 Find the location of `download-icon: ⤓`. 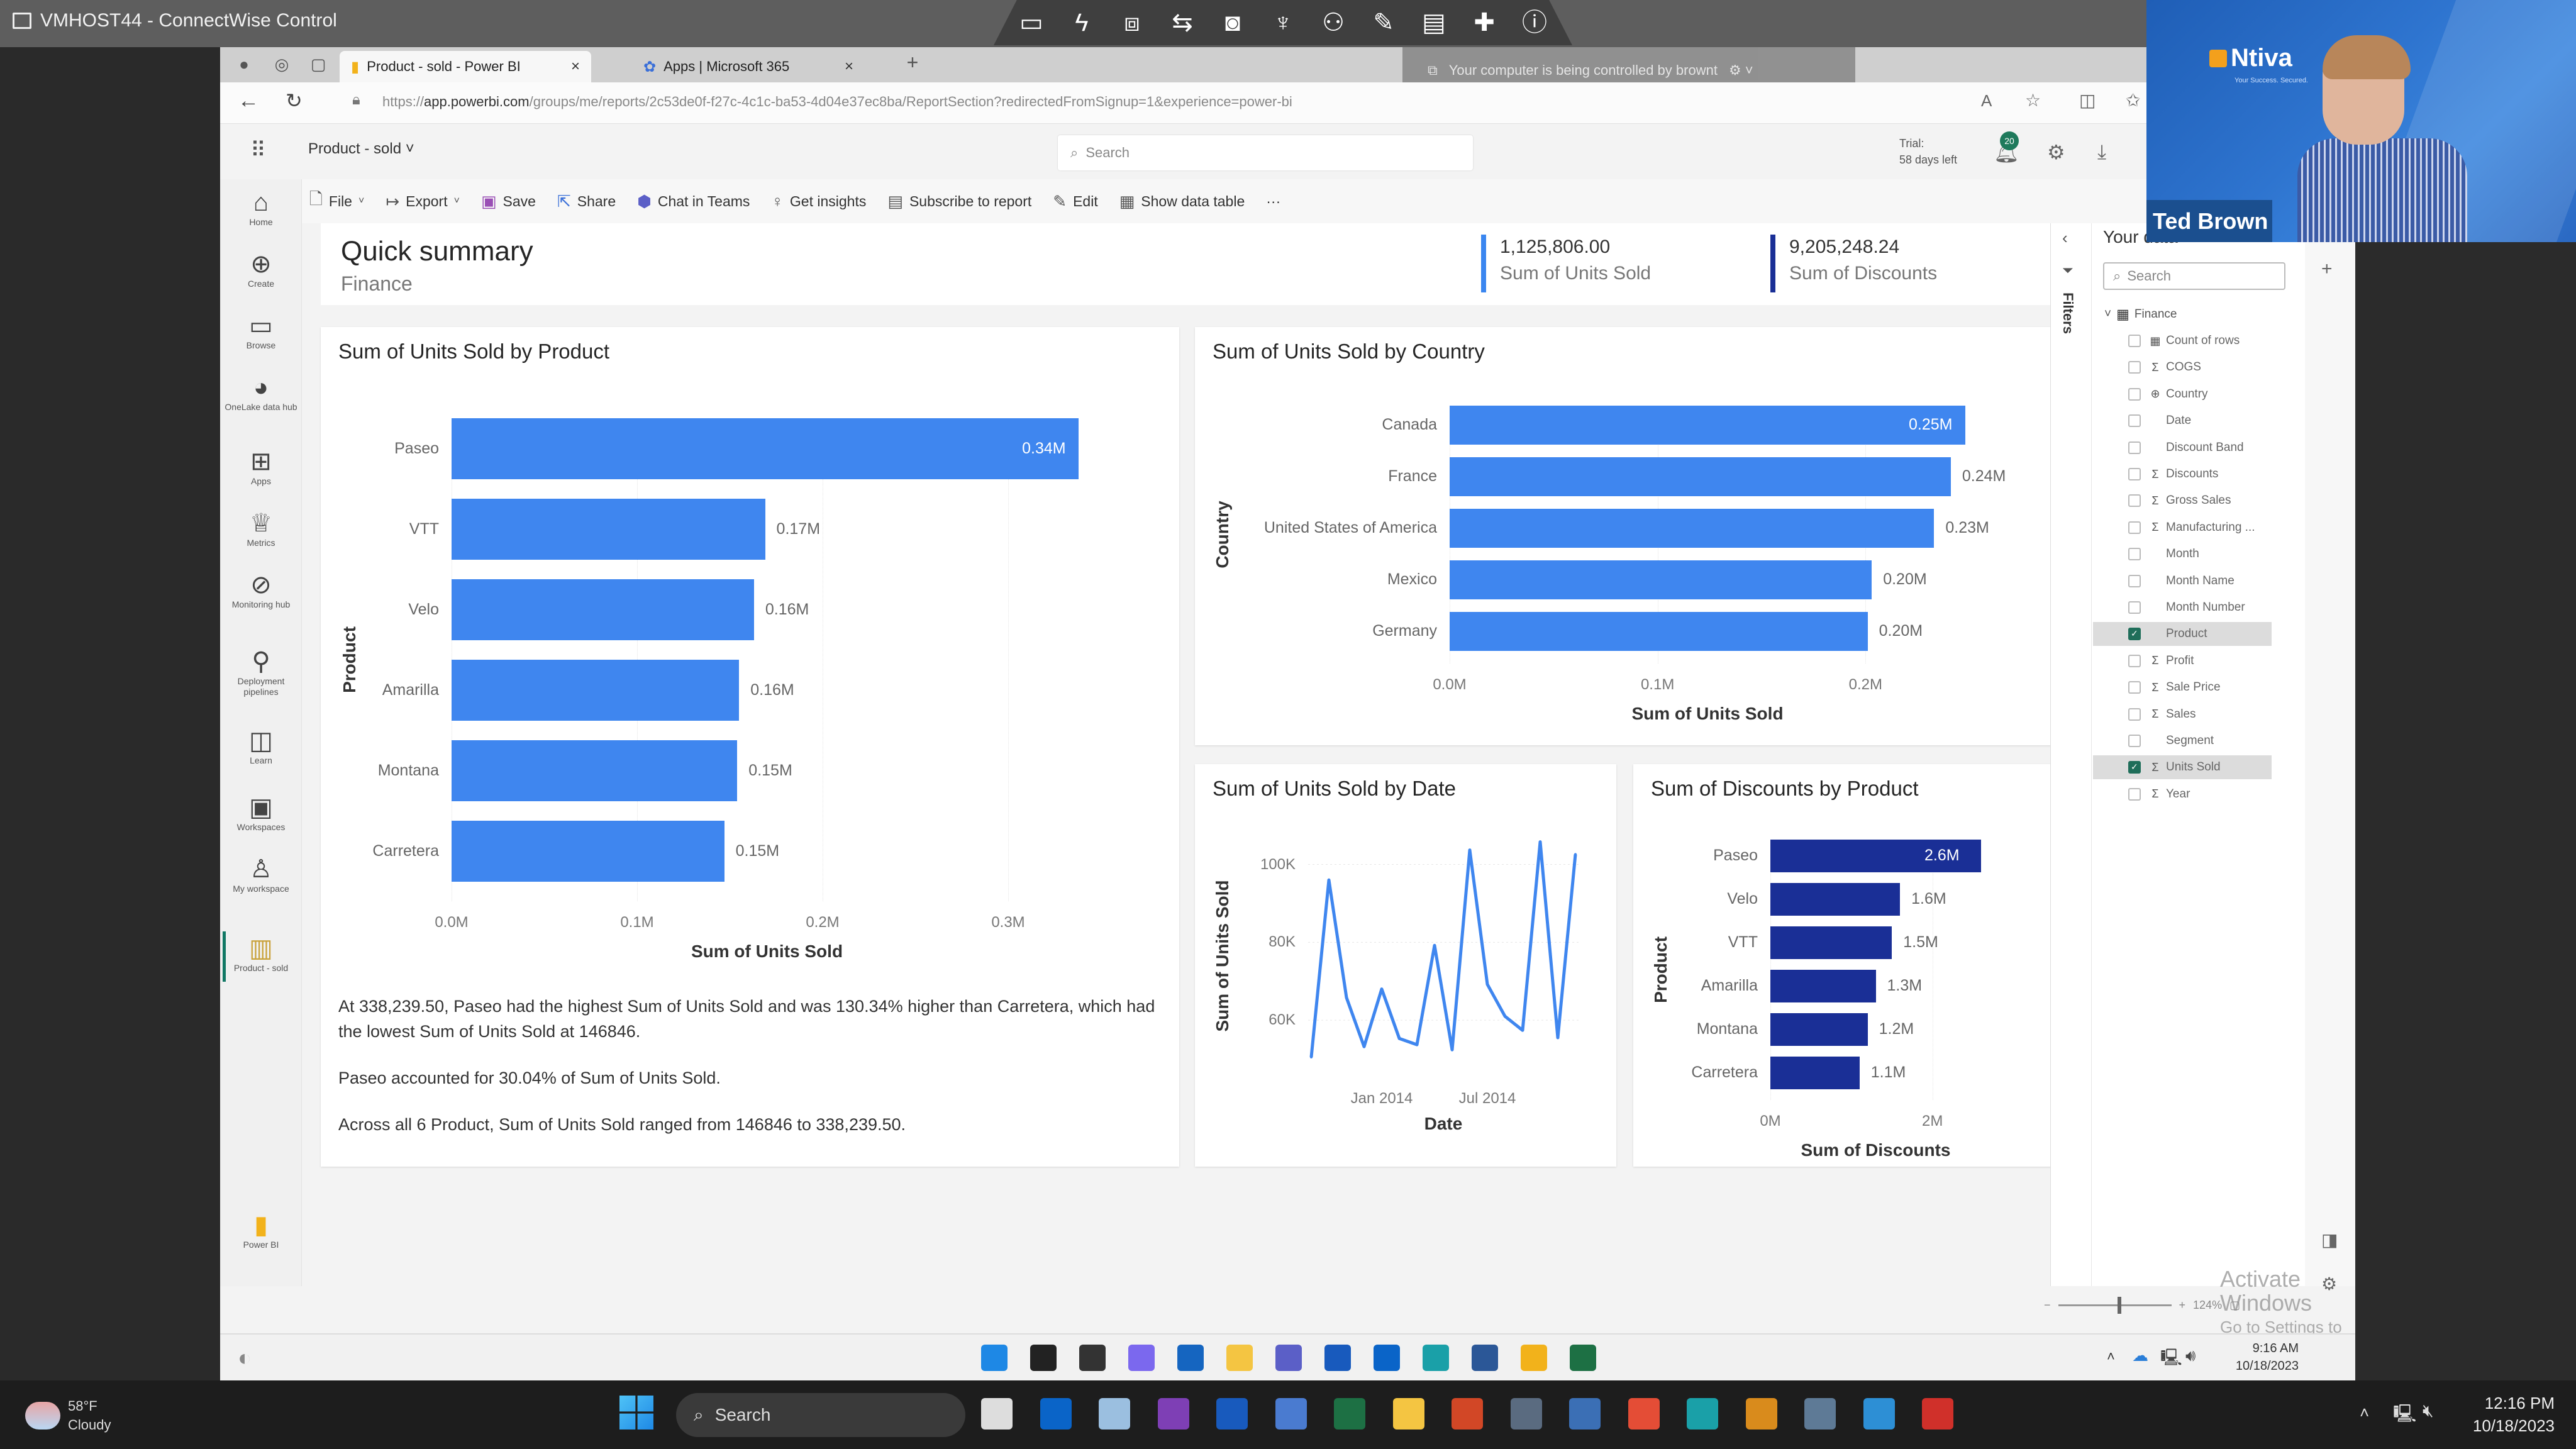

download-icon: ⤓ is located at coordinates (2101, 152).